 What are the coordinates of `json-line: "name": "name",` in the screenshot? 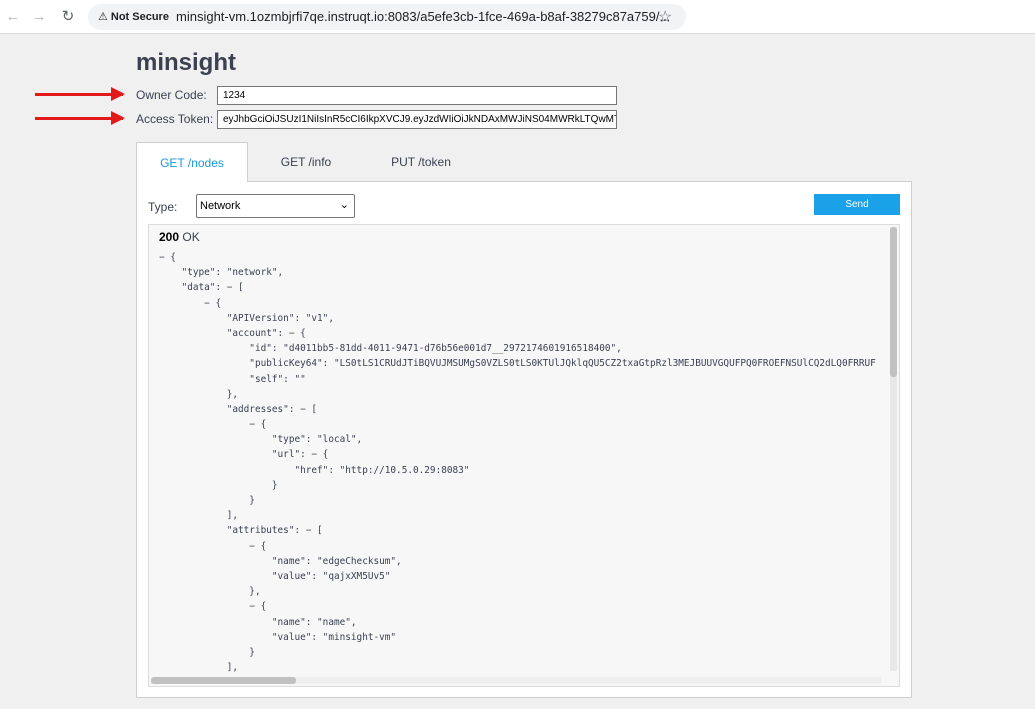 It's located at (258, 622).